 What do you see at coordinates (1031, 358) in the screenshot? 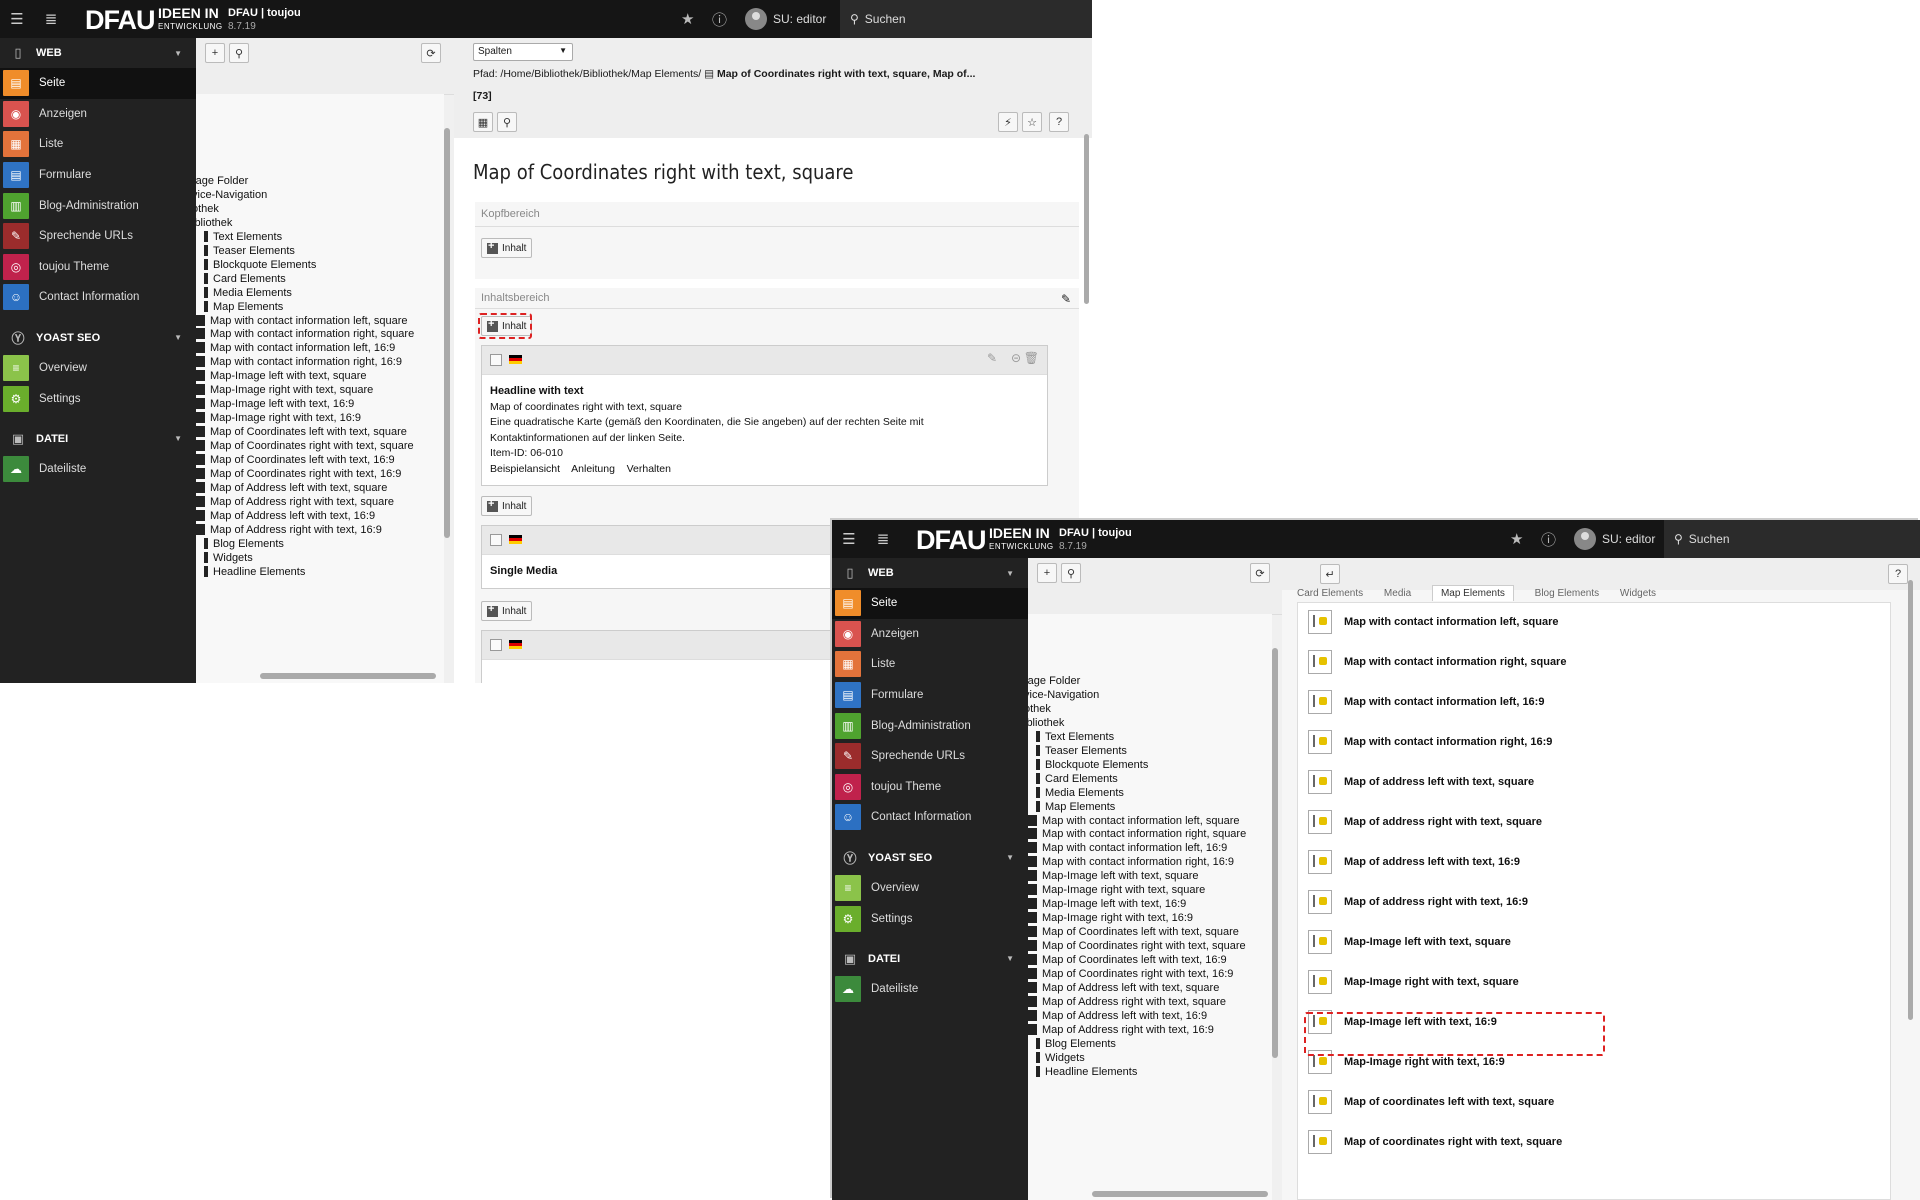
I see `delete-icon: 🗑` at bounding box center [1031, 358].